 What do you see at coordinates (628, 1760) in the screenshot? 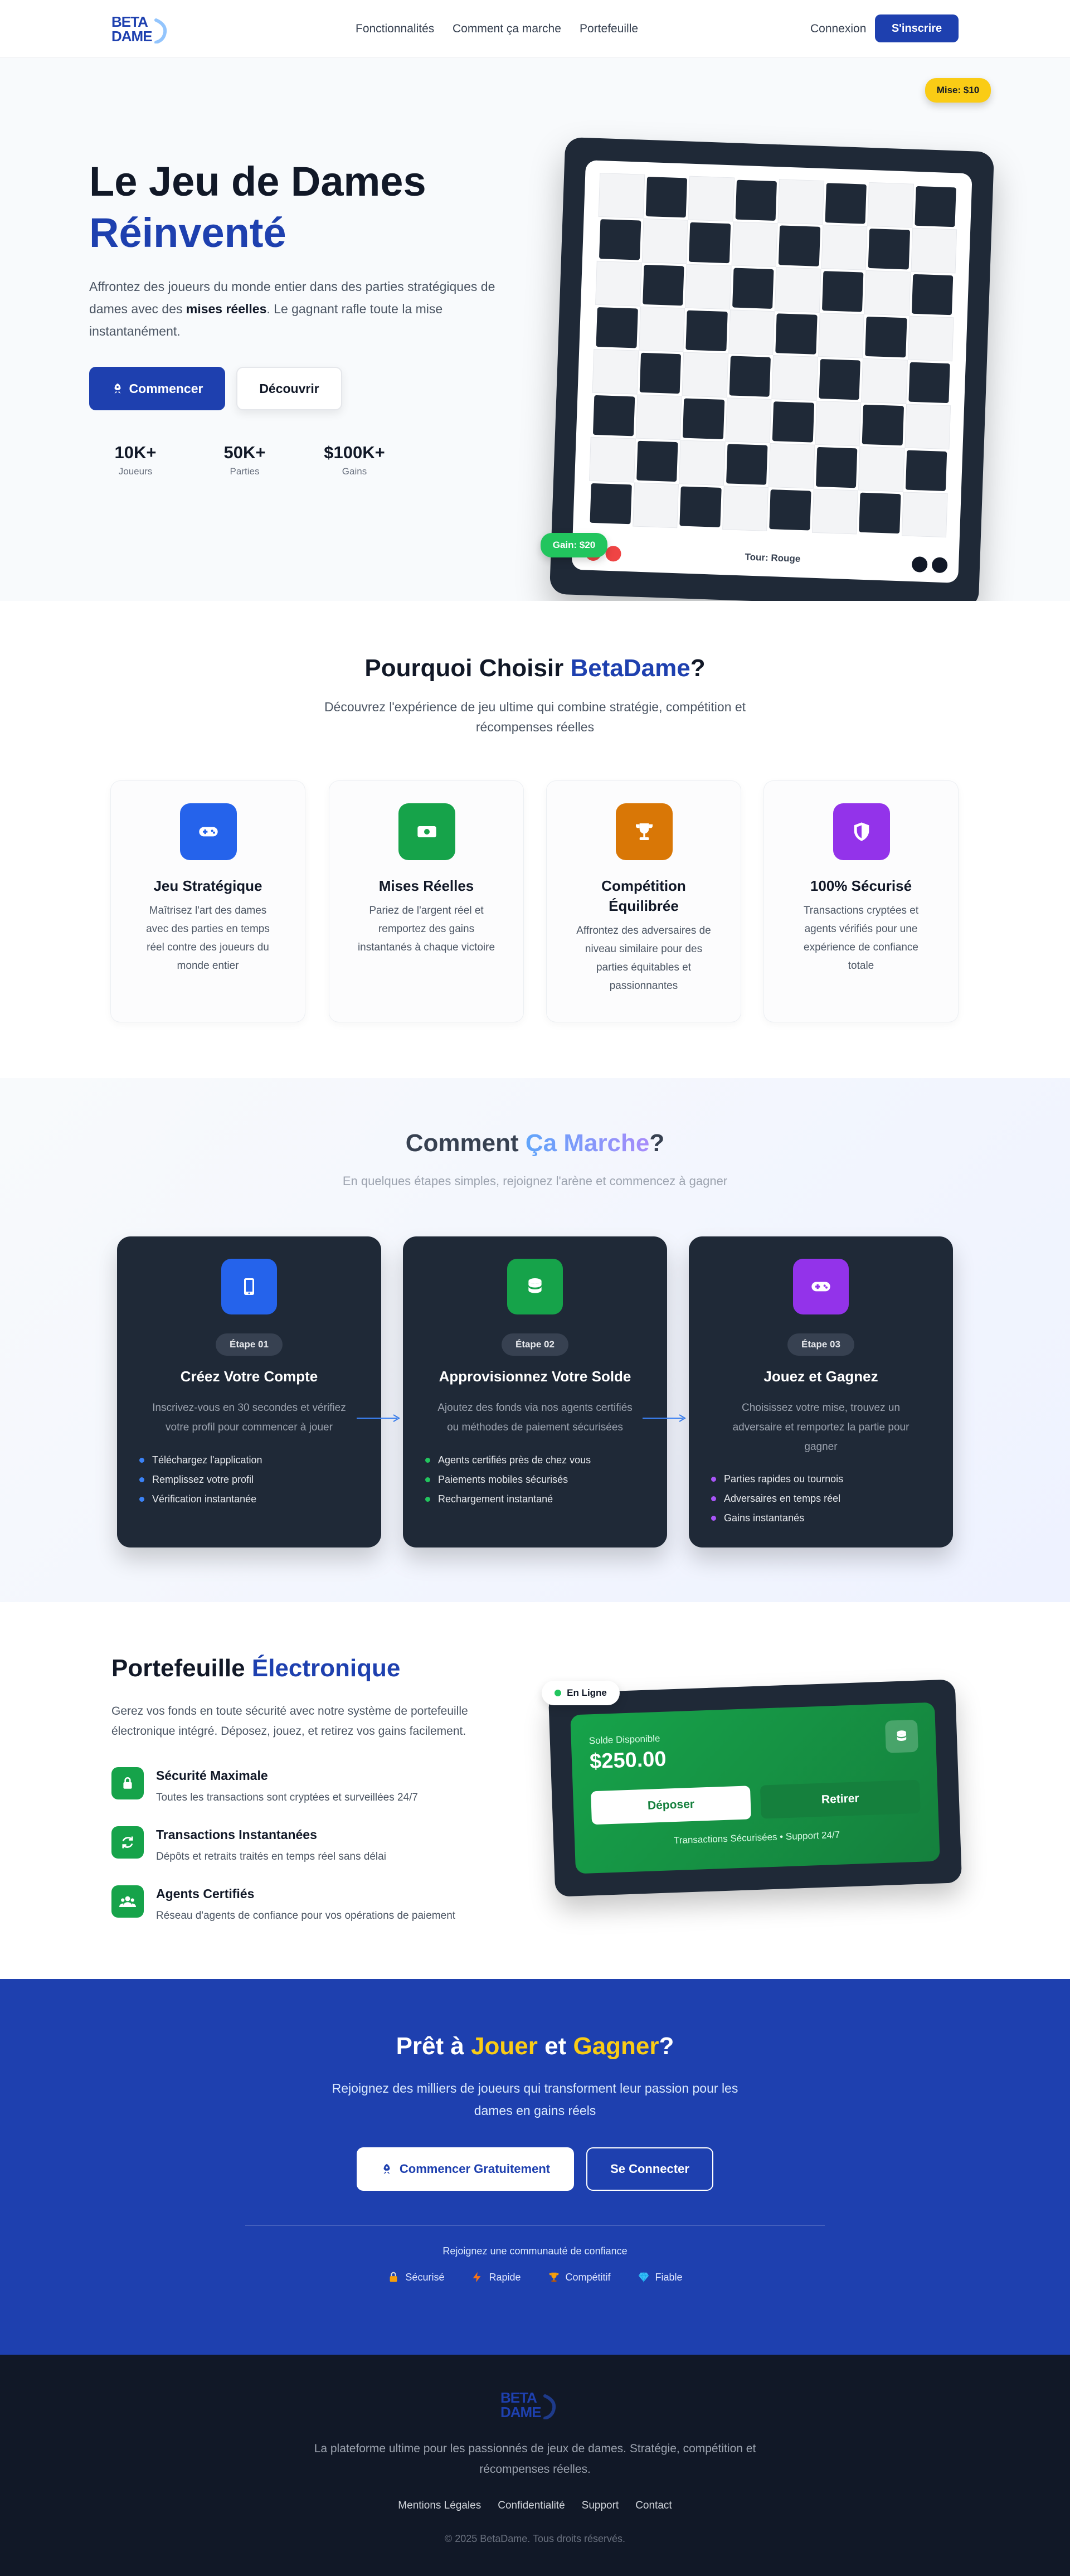
I see `balance-amount: $250.00` at bounding box center [628, 1760].